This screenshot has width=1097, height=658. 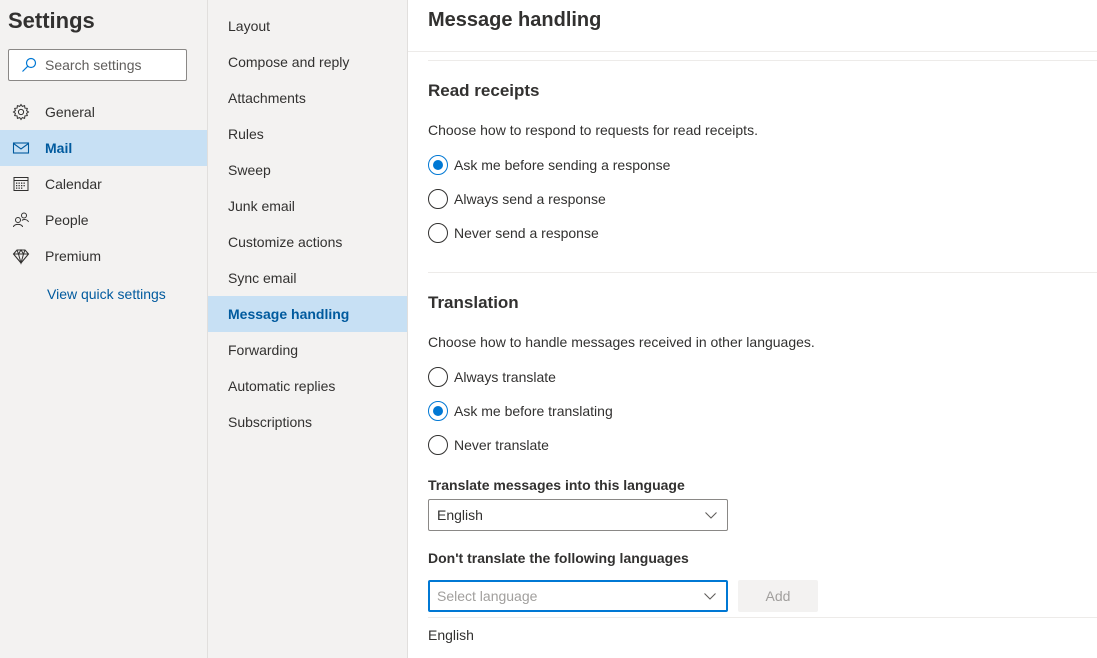 I want to click on sidebar-item-label: Calendar, so click(x=73, y=184).